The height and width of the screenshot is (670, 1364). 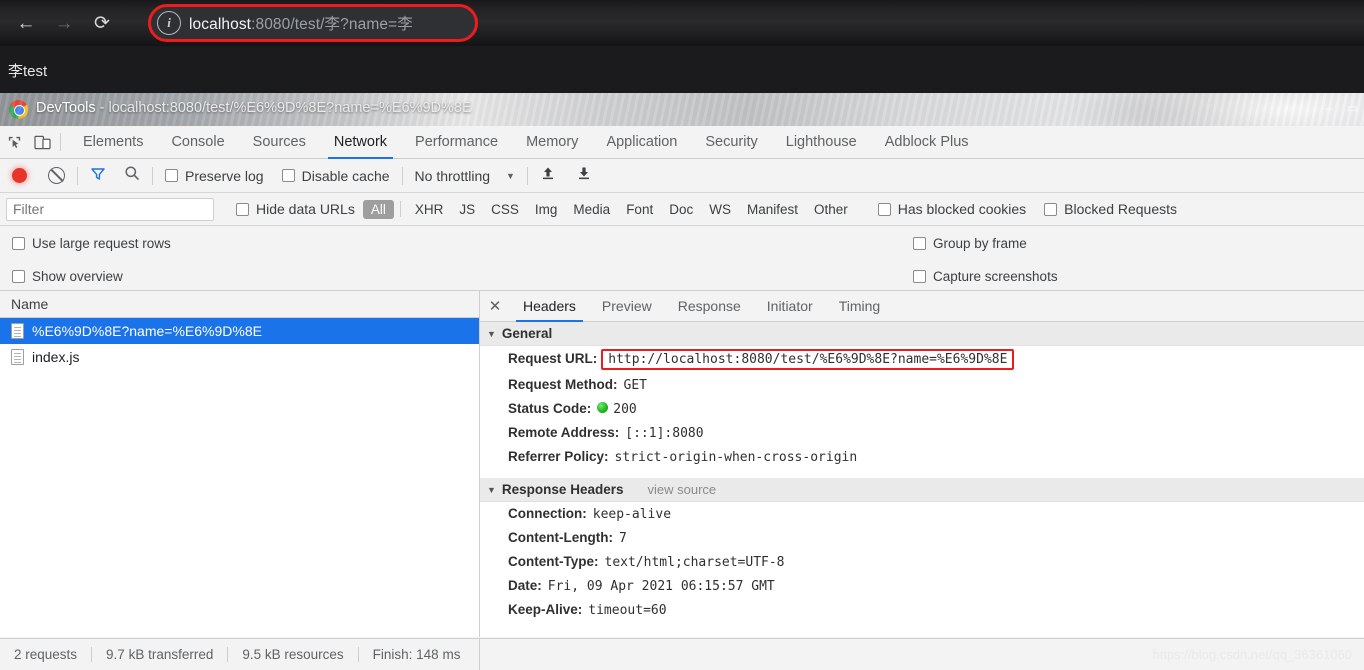 I want to click on show-overview-checkbox: Show overview, so click(x=67, y=276).